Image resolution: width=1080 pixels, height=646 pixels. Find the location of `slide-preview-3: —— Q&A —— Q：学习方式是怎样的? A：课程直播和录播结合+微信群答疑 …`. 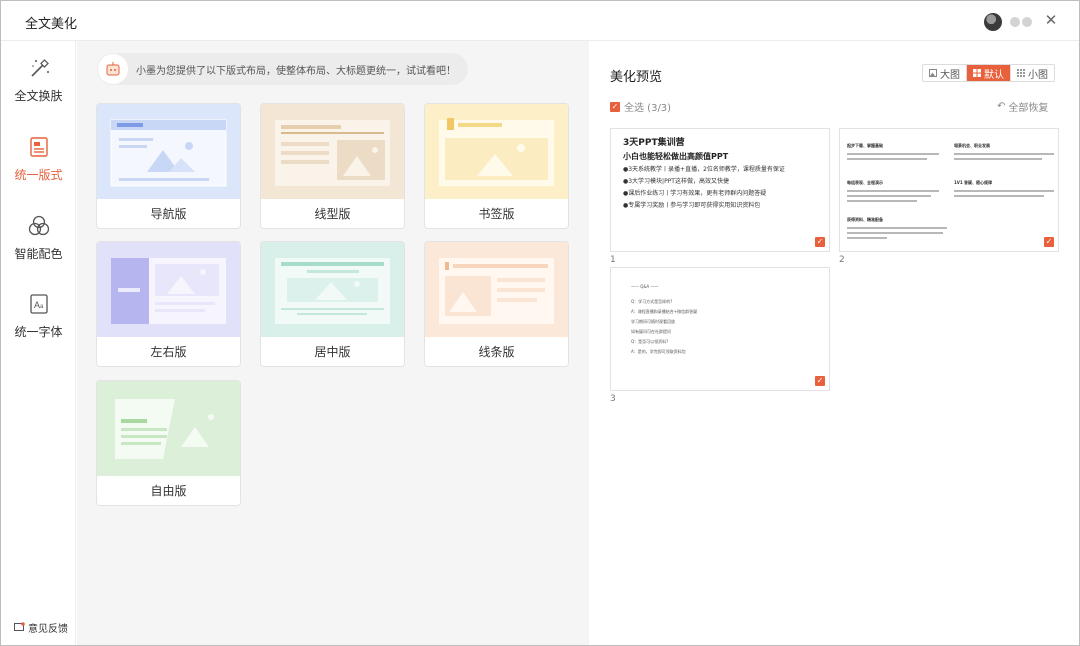

slide-preview-3: —— Q&A —— Q：学习方式是怎样的? A：课程直播和录播结合+微信群答疑 … is located at coordinates (720, 329).